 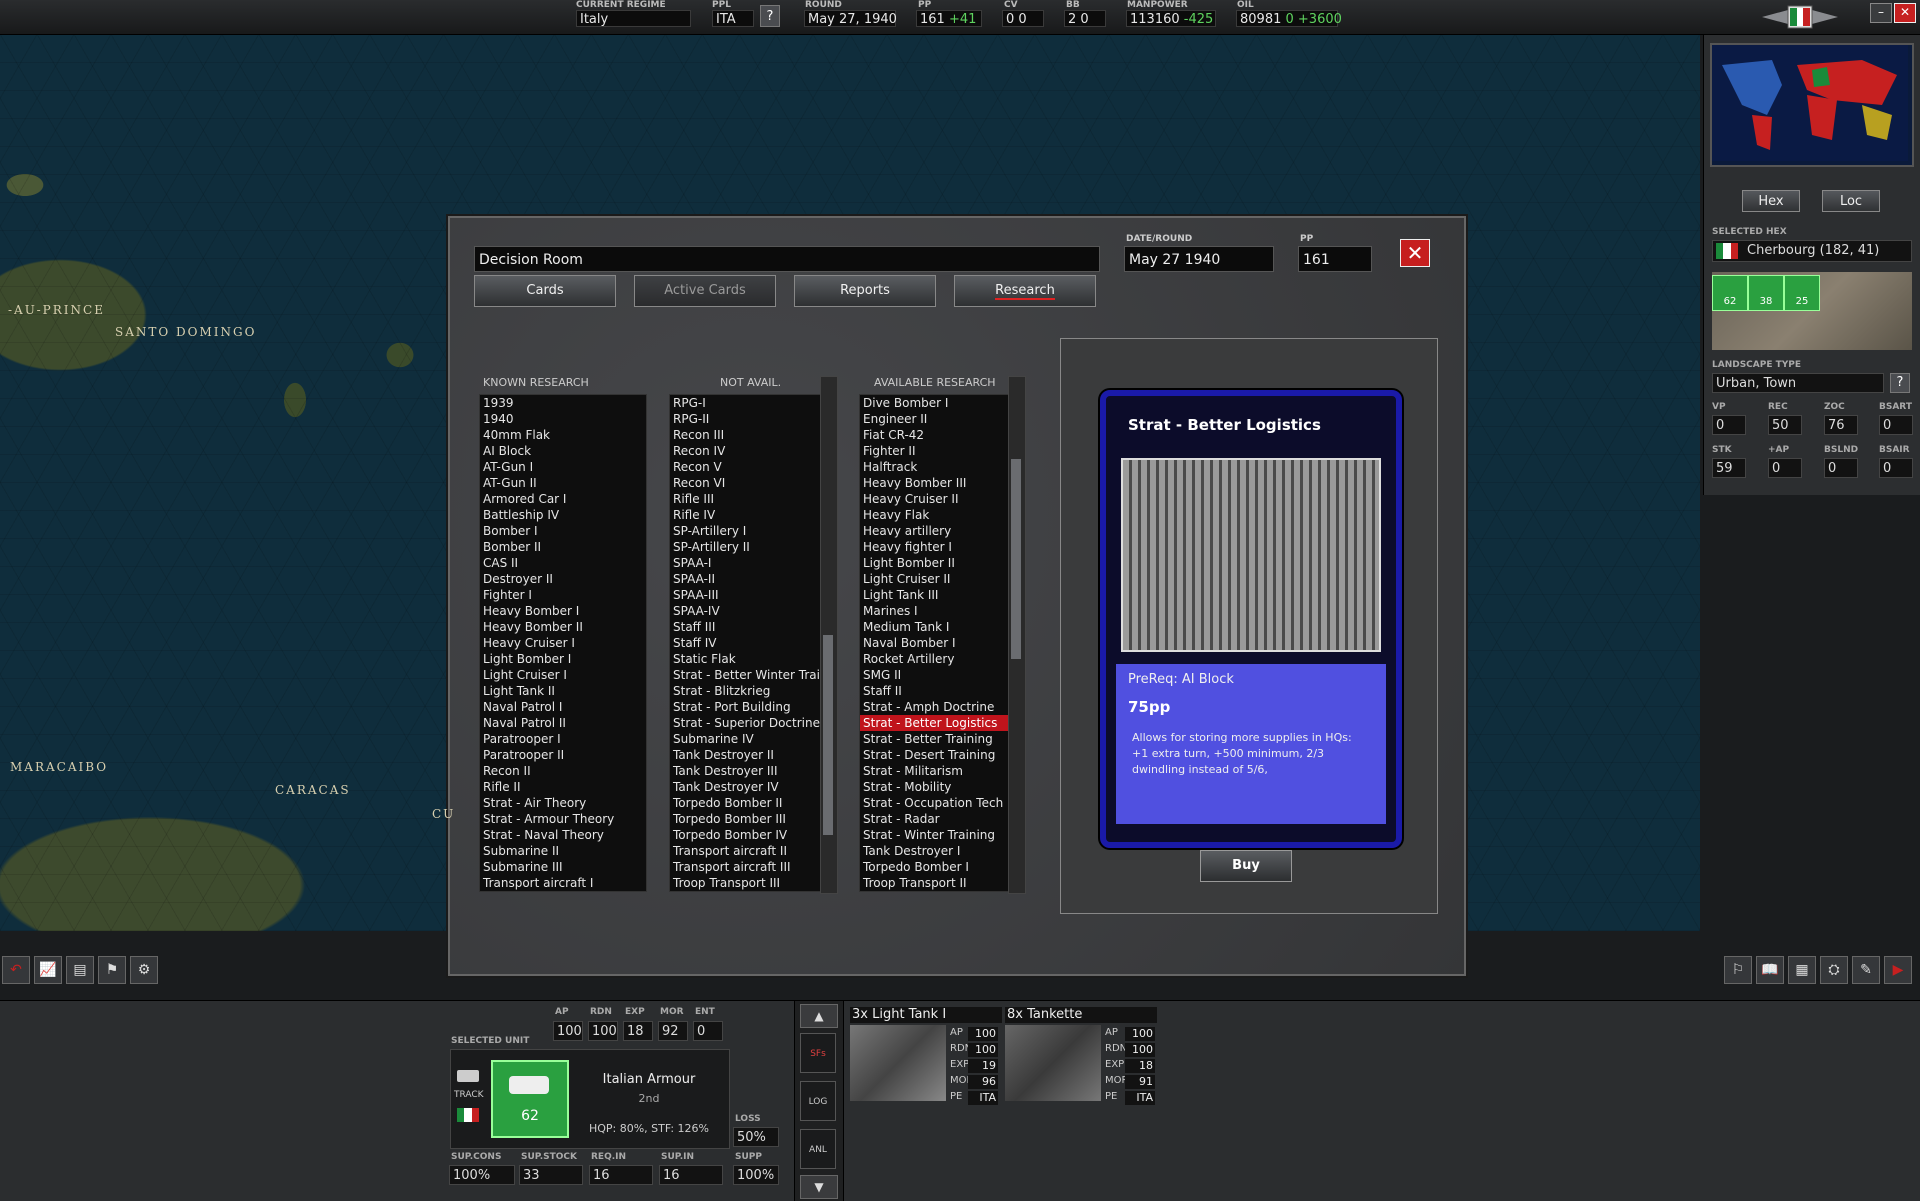 I want to click on list-item: AI Block, so click(x=563, y=451).